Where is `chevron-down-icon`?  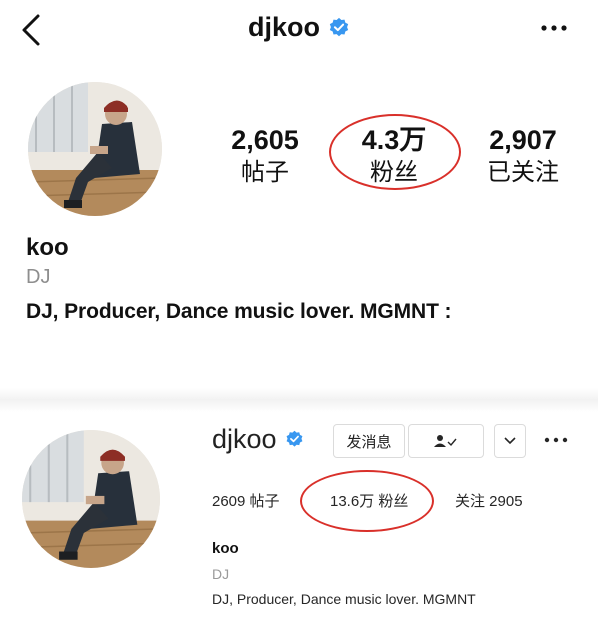
chevron-down-icon is located at coordinates (510, 441).